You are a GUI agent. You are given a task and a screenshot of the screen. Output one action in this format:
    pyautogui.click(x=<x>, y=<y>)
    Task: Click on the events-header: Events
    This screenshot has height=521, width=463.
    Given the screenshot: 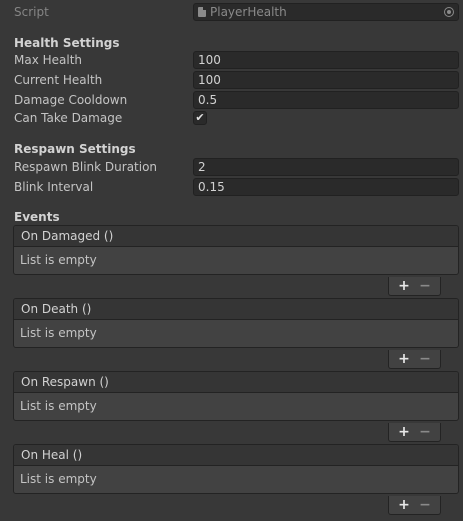 What is the action you would take?
    pyautogui.click(x=37, y=217)
    